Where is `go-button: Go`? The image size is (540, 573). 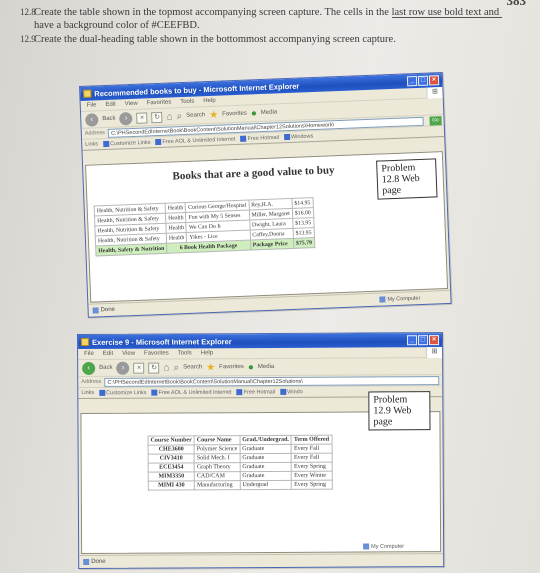 go-button: Go is located at coordinates (435, 120).